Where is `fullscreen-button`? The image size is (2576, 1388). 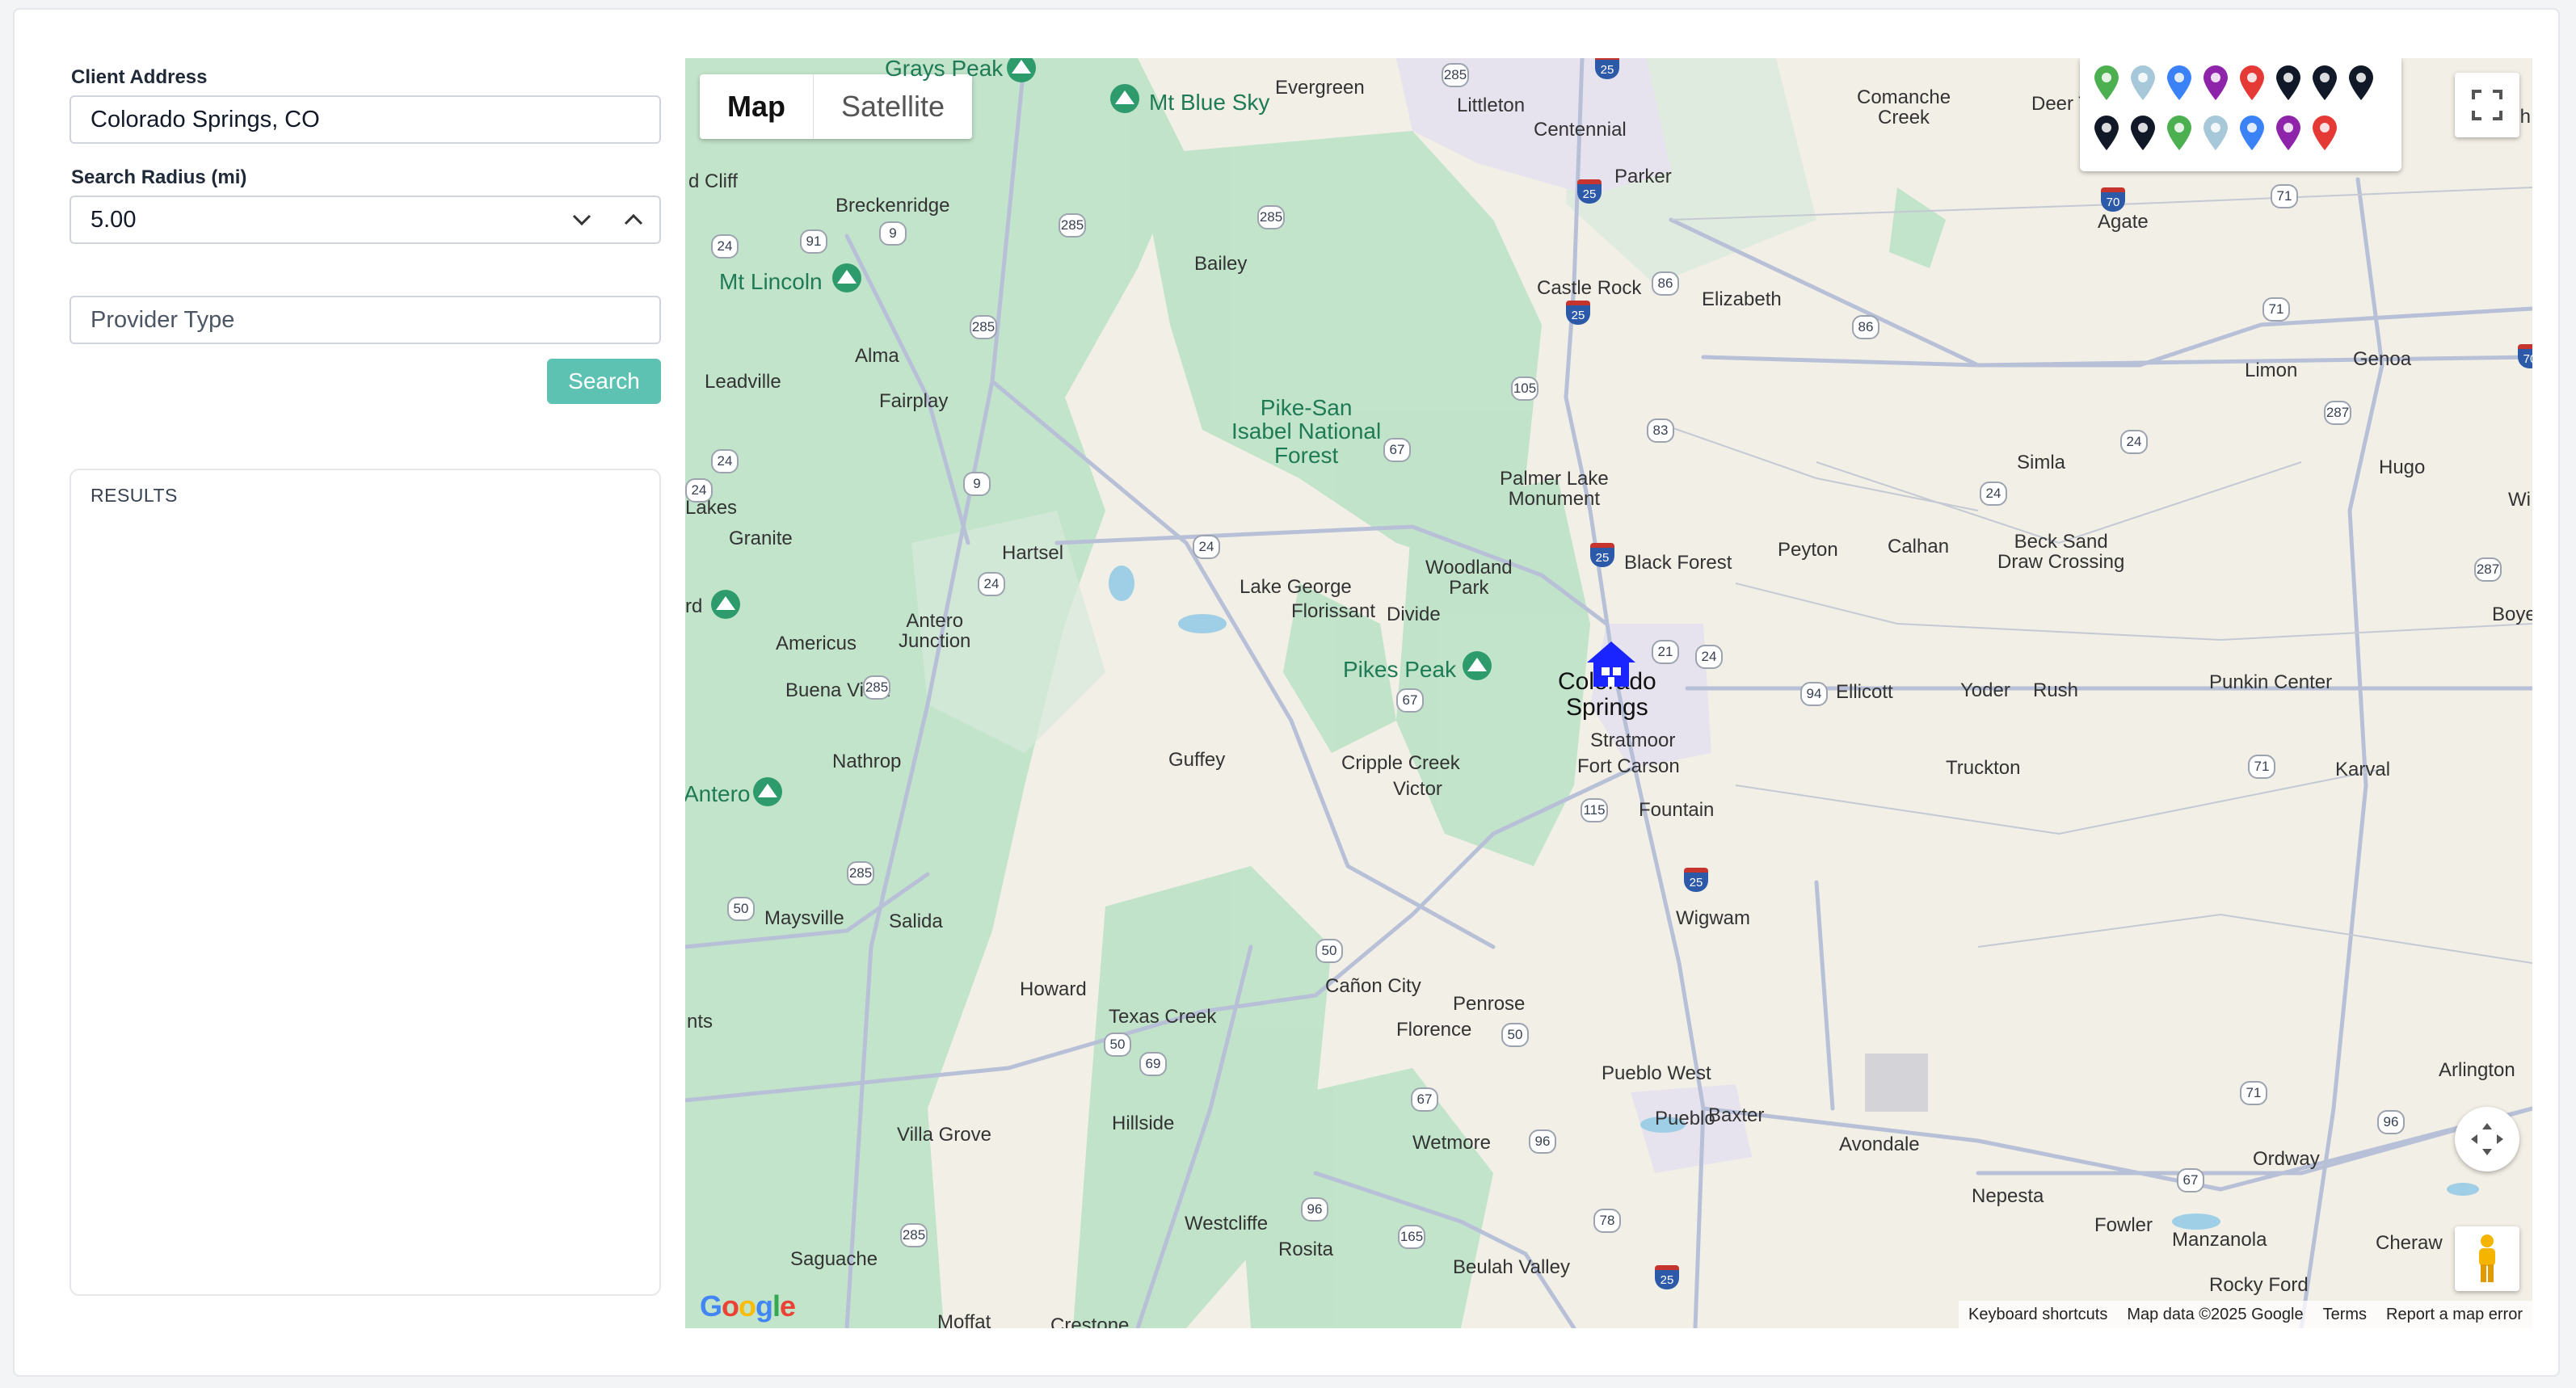
fullscreen-button is located at coordinates (2487, 105).